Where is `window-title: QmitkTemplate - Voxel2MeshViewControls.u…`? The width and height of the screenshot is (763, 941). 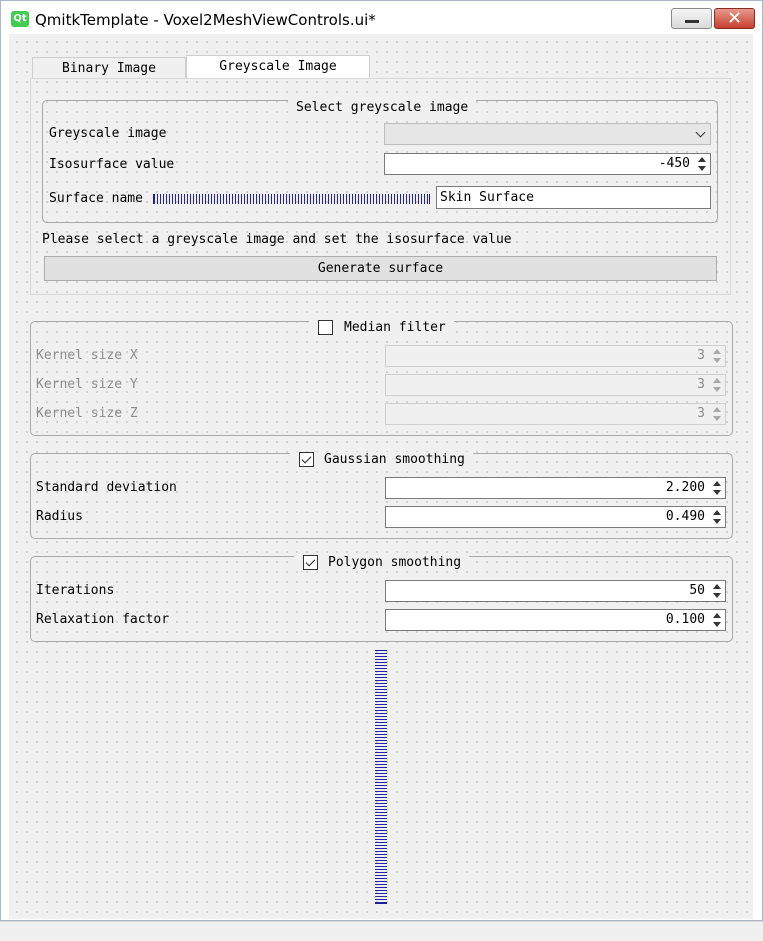 window-title: QmitkTemplate - Voxel2MeshViewControls.u… is located at coordinates (205, 20).